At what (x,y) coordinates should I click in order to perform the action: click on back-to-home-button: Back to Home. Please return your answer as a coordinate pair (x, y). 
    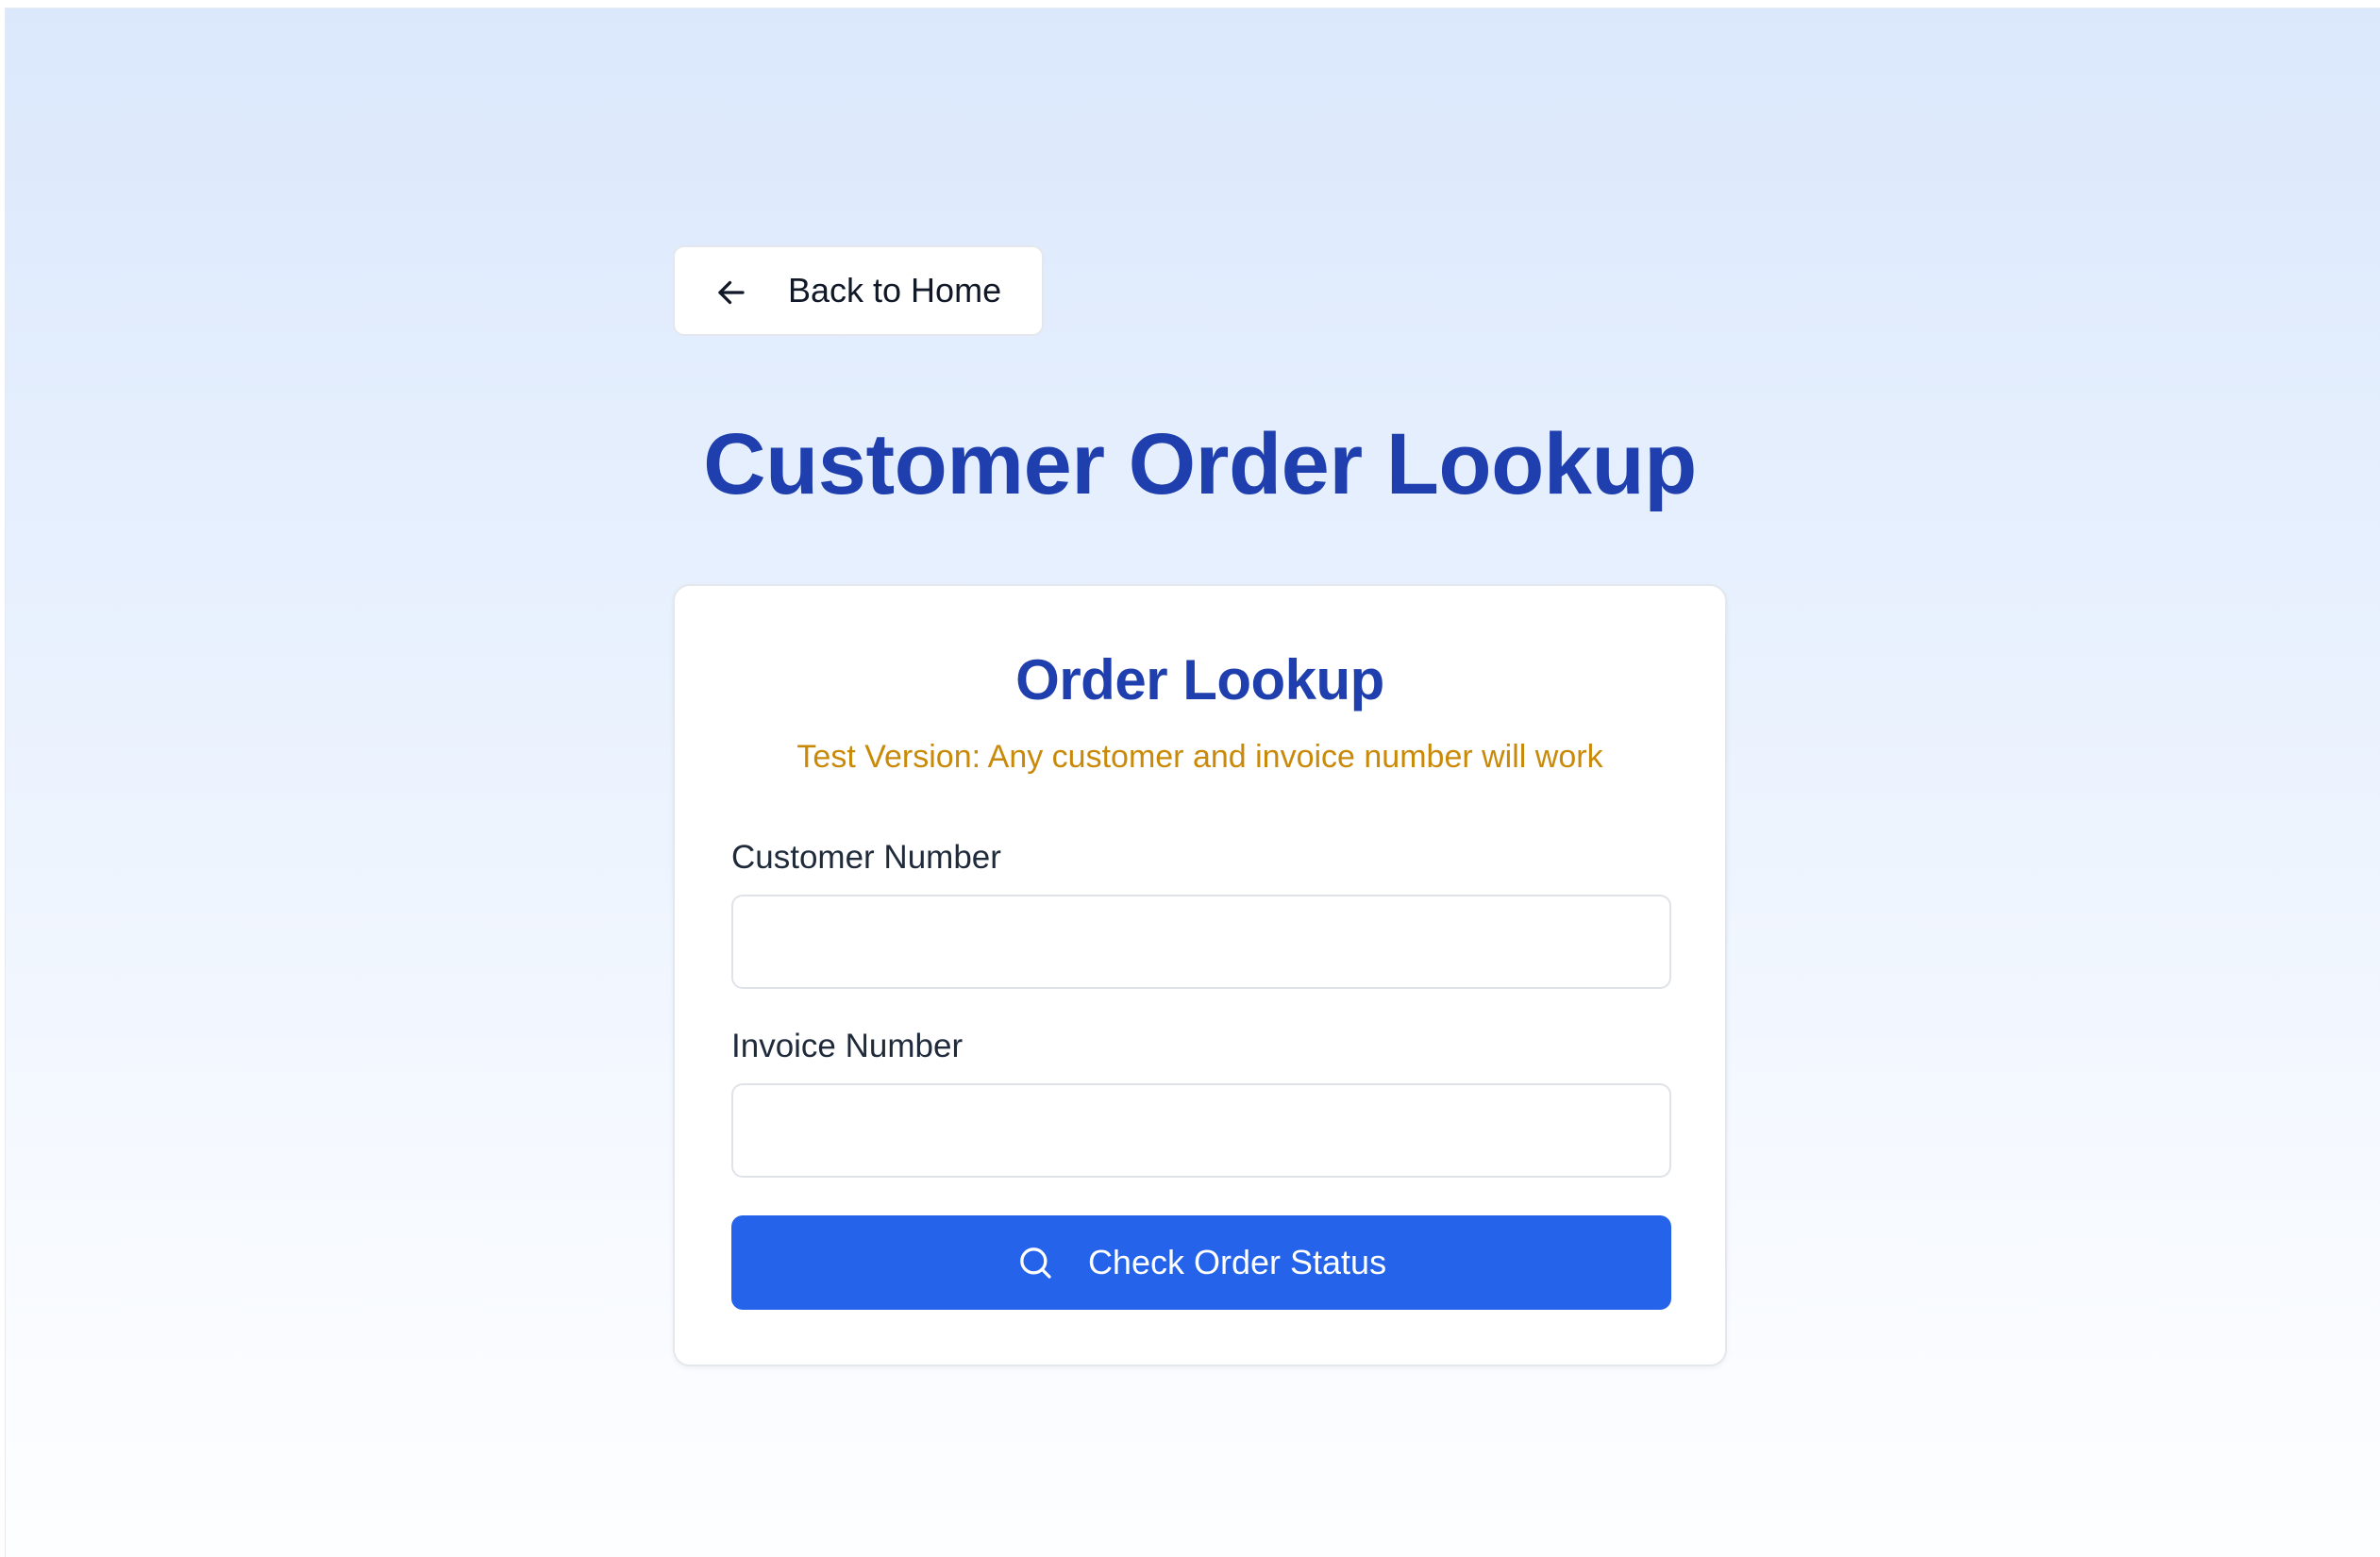
    Looking at the image, I should click on (858, 291).